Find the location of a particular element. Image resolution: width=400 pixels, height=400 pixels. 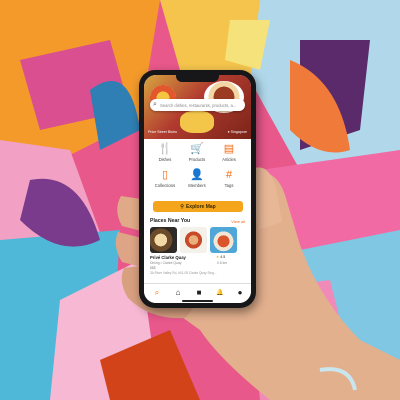

category-dishes: 🍴 Dishes is located at coordinates (165, 155).